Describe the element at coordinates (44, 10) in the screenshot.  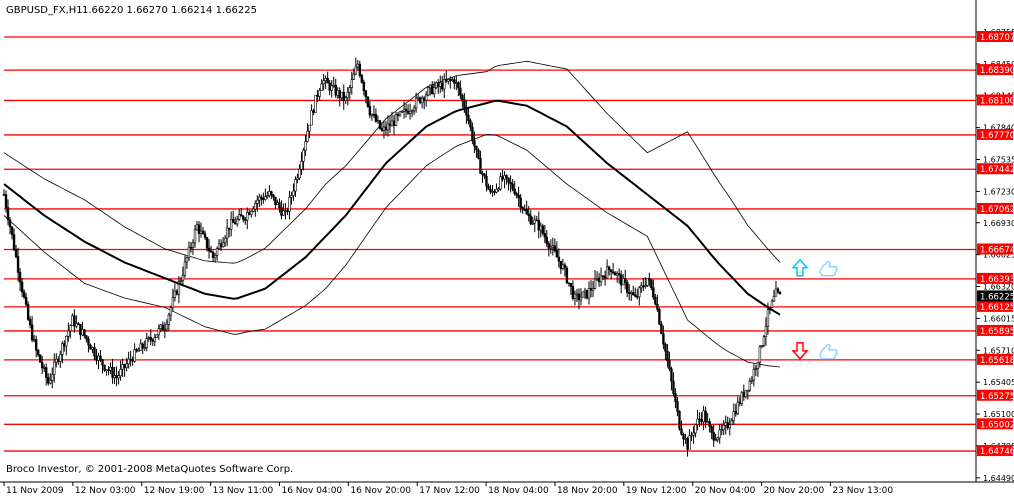
I see `chart-symbol: GBPUSD_FX,H1` at that location.